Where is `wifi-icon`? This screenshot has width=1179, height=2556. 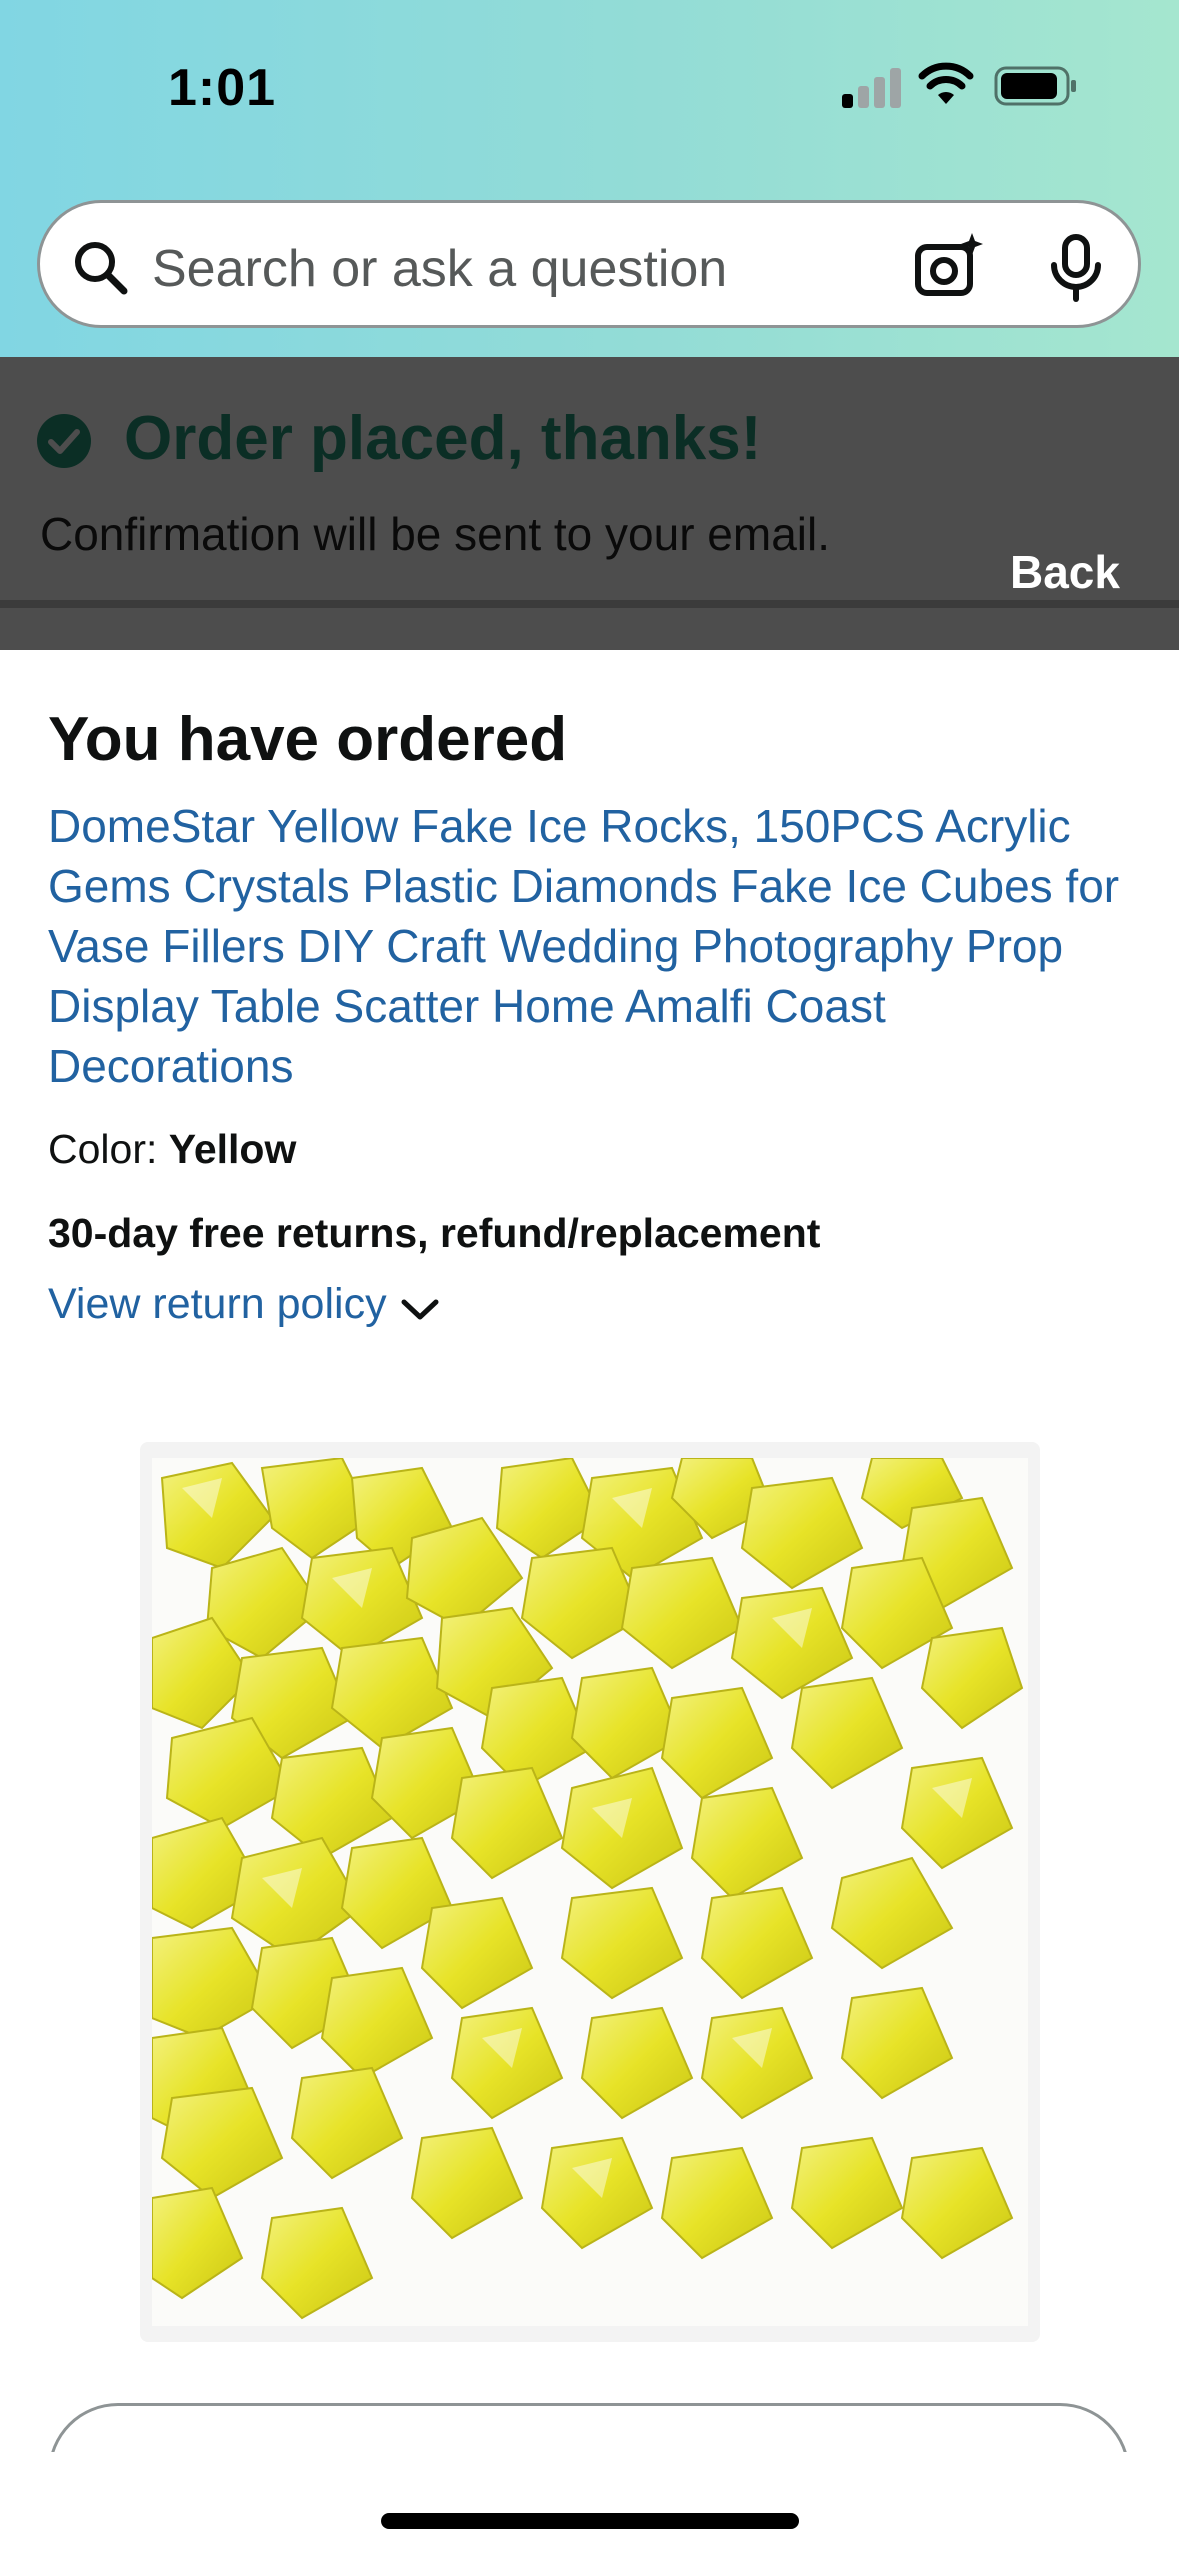
wifi-icon is located at coordinates (946, 83).